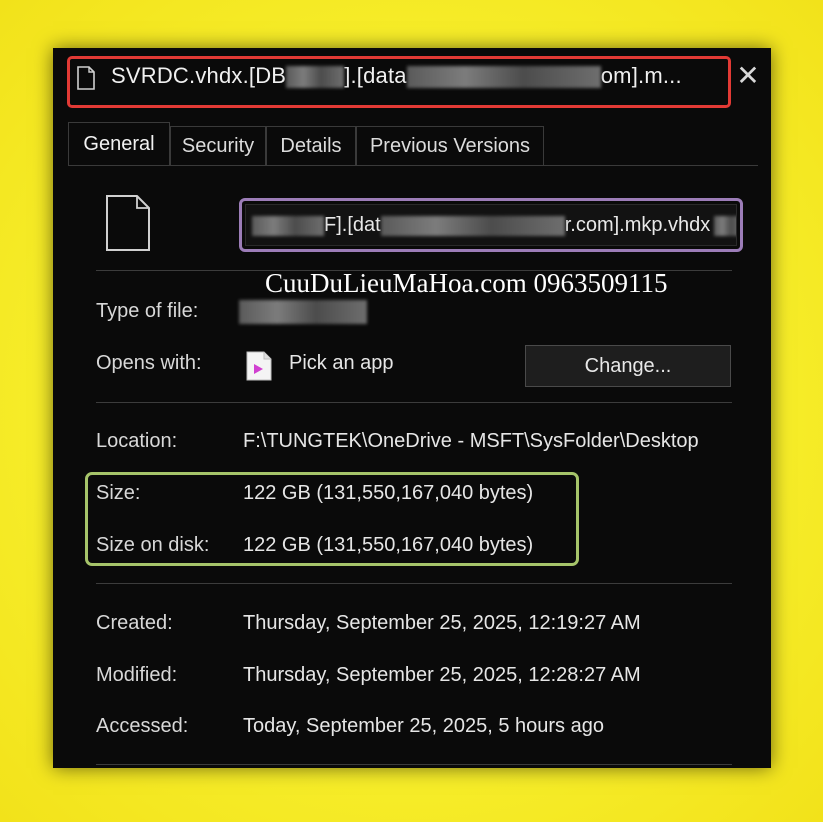 This screenshot has height=822, width=823. I want to click on created-label: Created:, so click(134, 623).